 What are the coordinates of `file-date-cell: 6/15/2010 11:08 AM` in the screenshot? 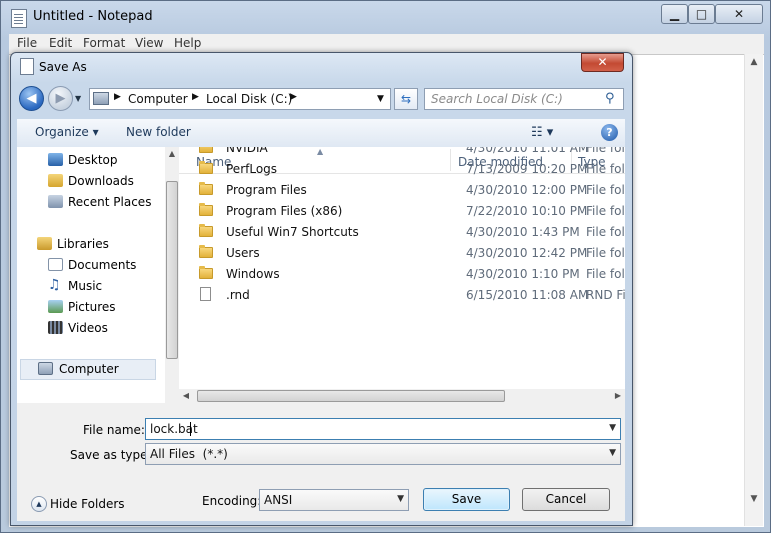 It's located at (527, 295).